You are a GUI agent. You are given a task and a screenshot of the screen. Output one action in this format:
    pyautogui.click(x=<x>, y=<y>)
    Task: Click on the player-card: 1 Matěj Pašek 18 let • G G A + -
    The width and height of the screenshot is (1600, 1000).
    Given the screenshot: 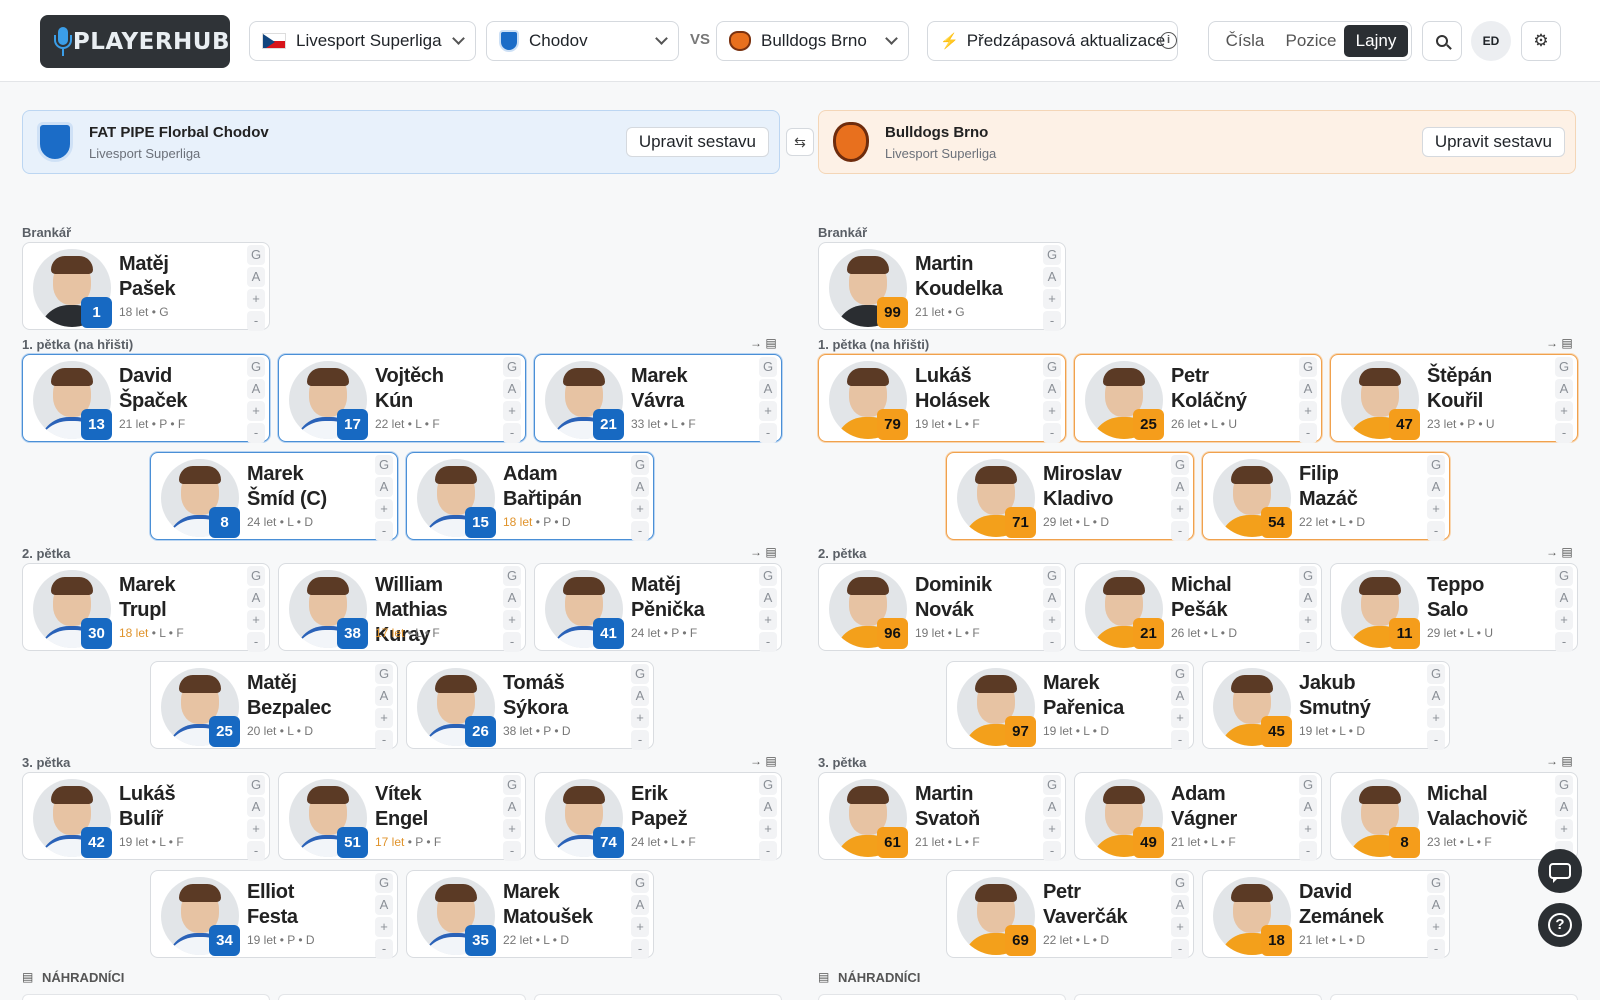 What is the action you would take?
    pyautogui.click(x=146, y=286)
    